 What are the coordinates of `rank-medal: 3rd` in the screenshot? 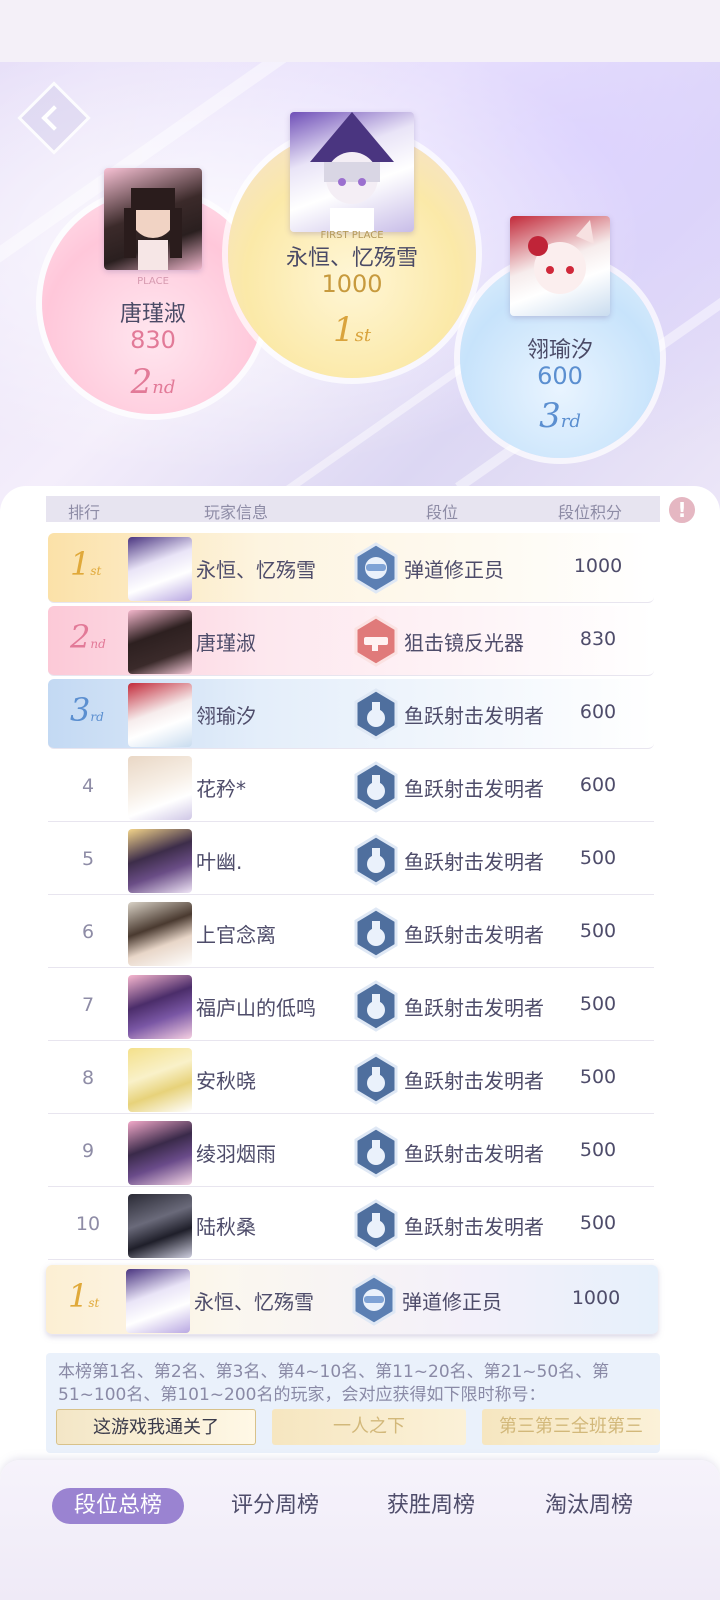 It's located at (87, 710).